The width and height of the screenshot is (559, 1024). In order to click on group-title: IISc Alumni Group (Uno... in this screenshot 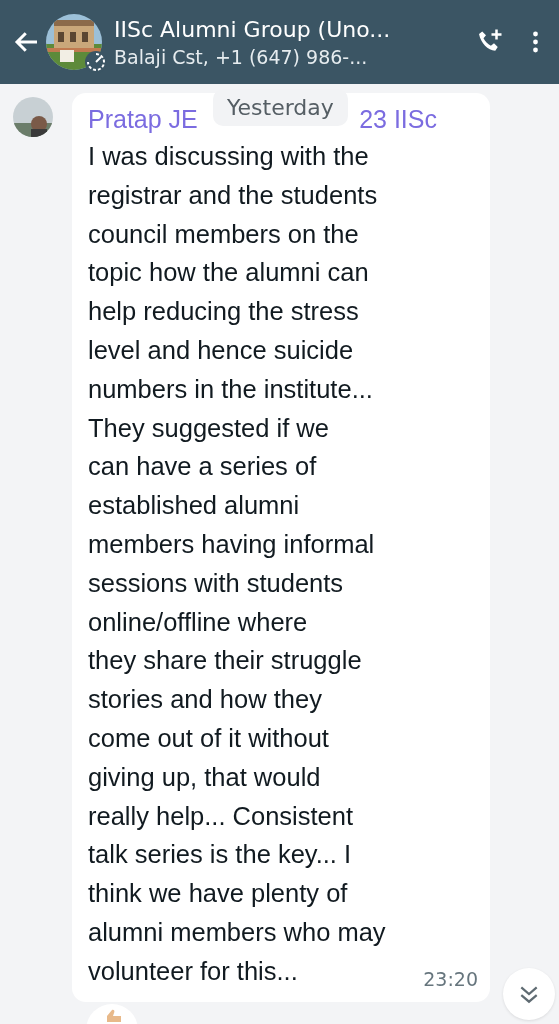, I will do `click(294, 29)`.